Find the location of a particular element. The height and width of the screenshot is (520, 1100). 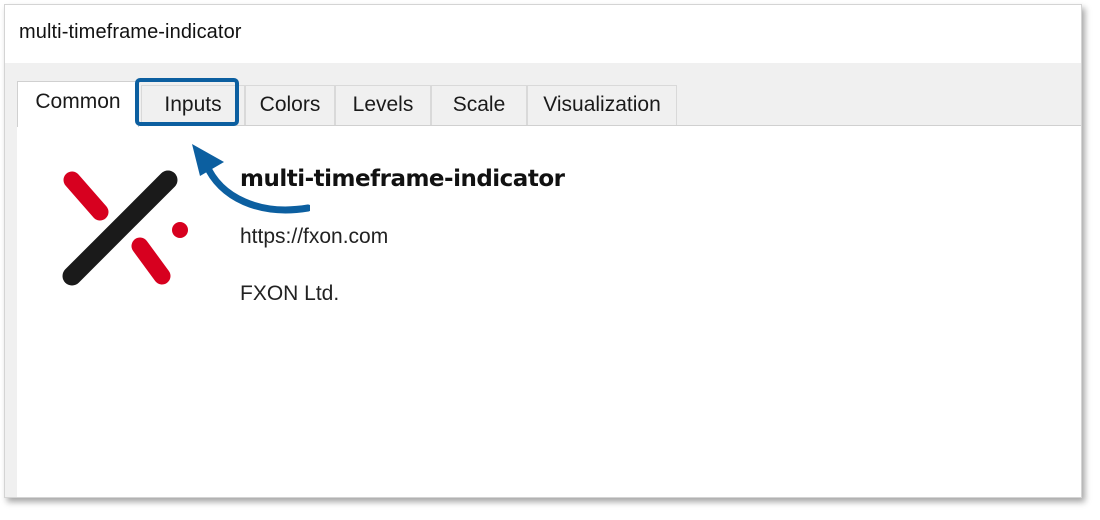

tab-colors: Colors is located at coordinates (290, 105).